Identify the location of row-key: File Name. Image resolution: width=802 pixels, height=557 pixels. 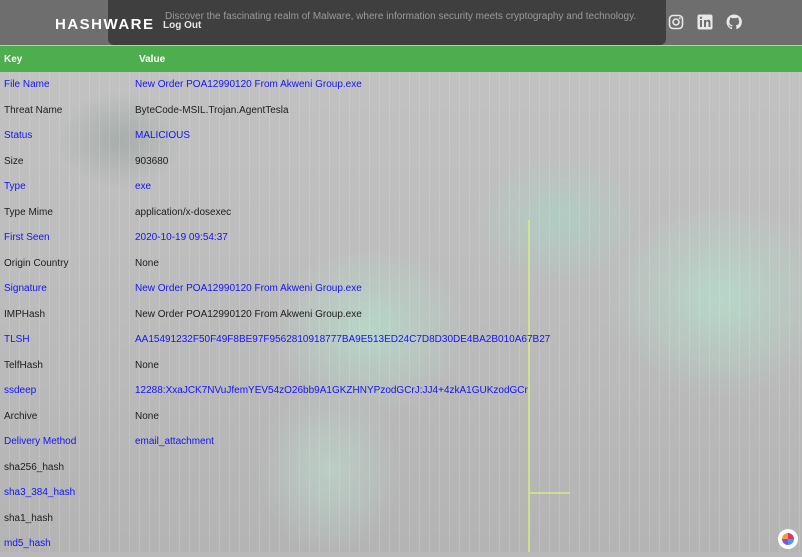
(27, 85).